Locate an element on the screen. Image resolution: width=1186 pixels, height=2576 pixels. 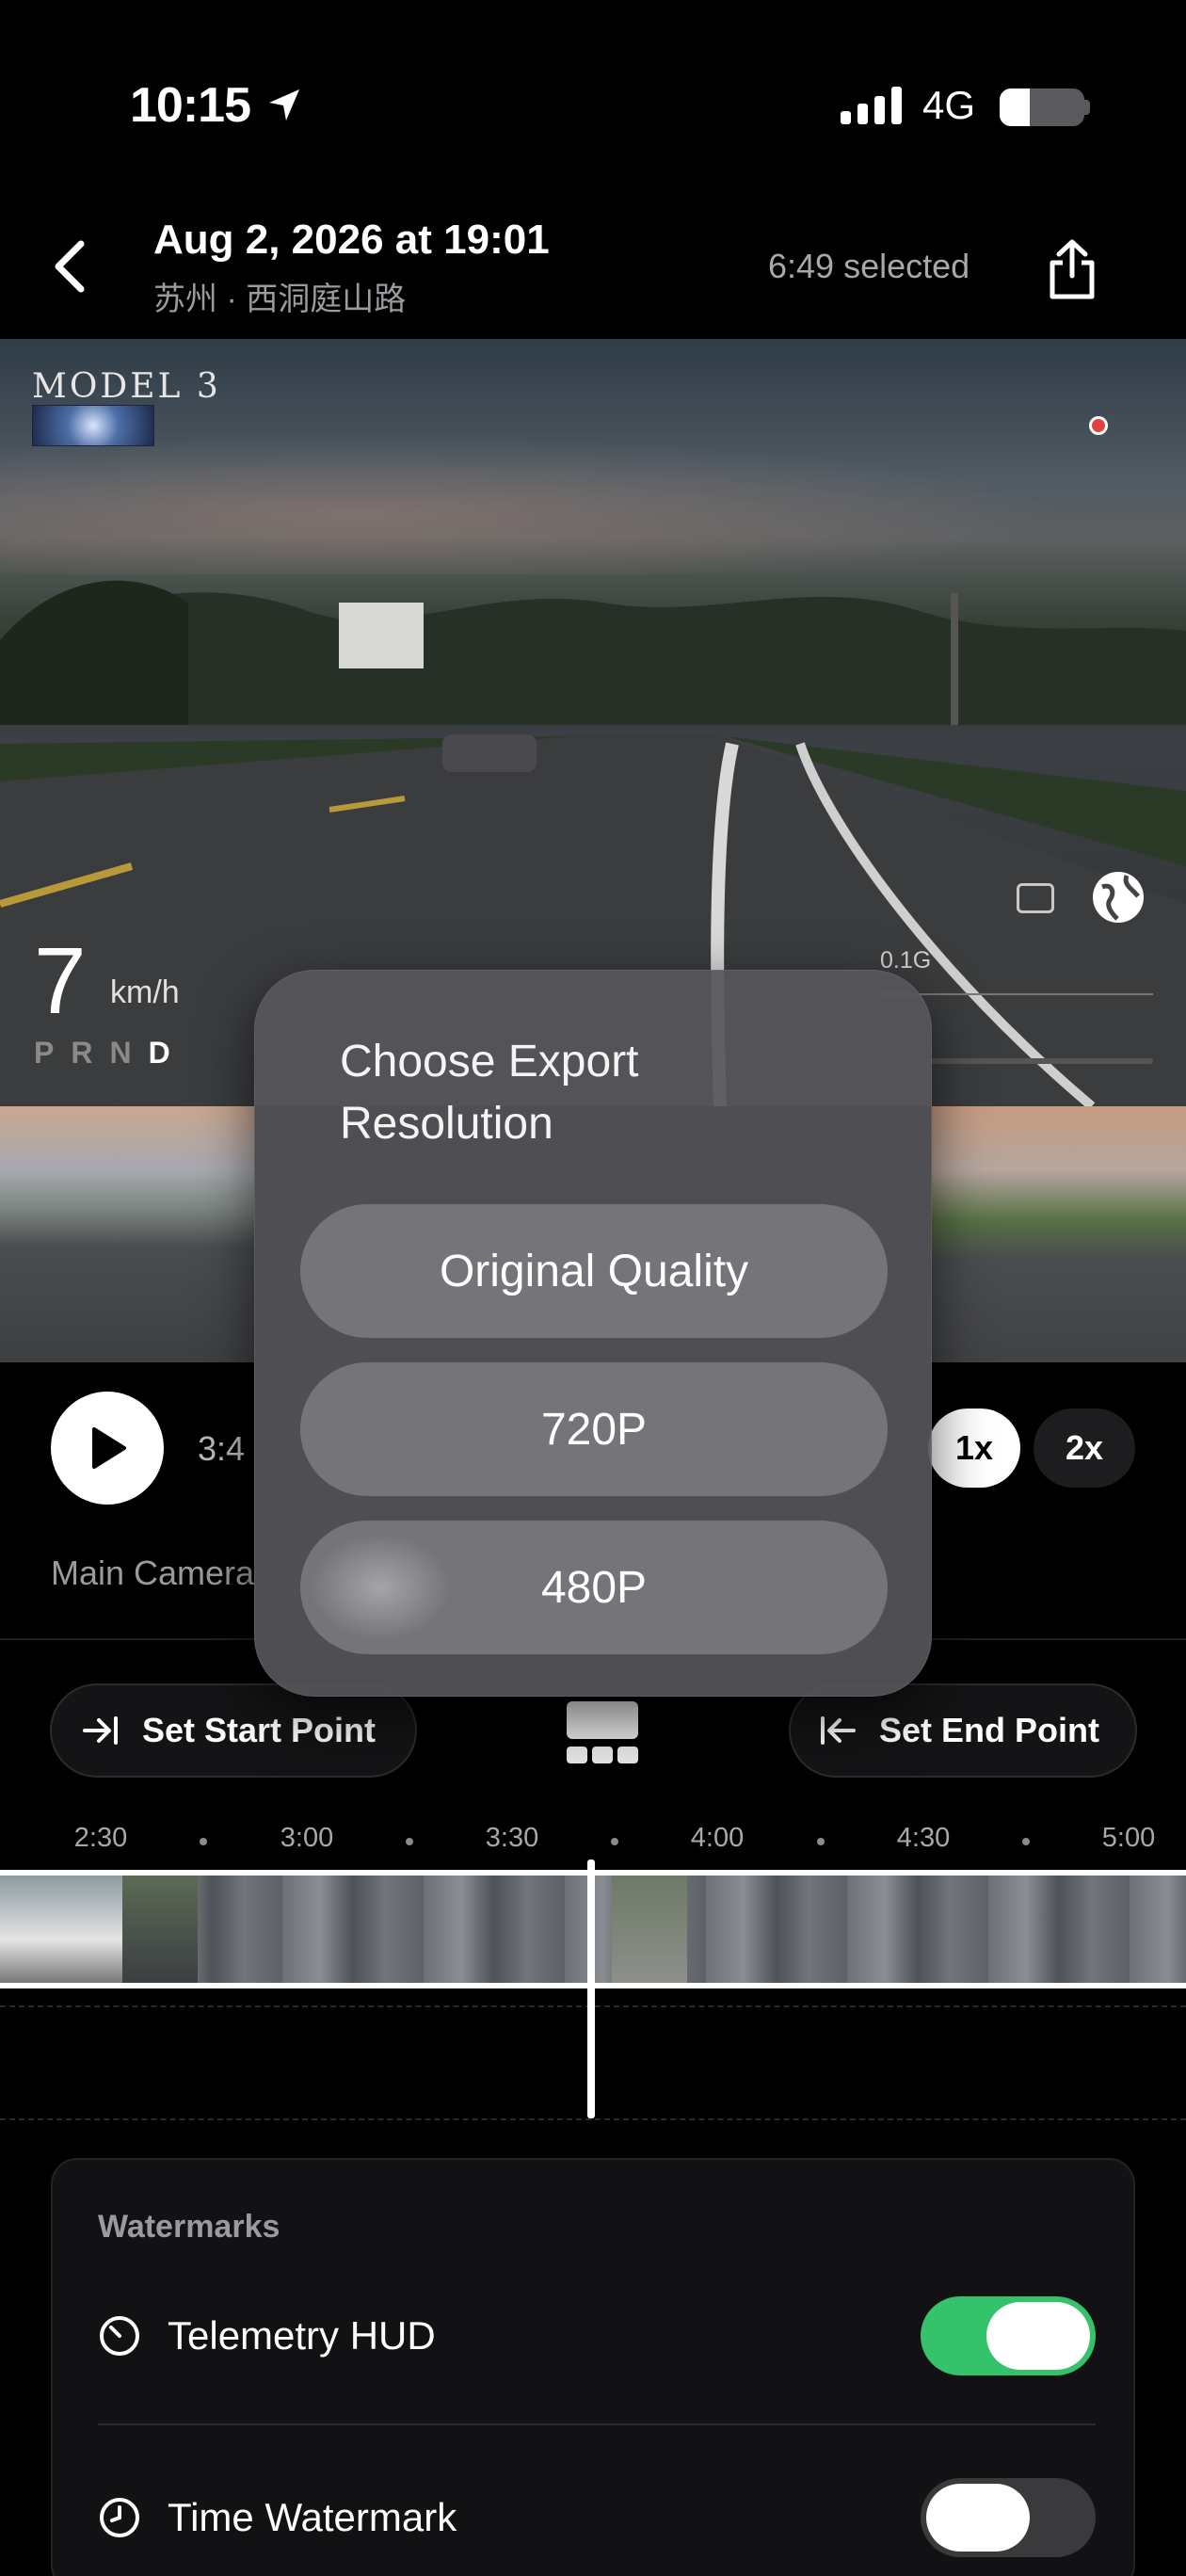
gear-indicator: PRND is located at coordinates (110, 1053).